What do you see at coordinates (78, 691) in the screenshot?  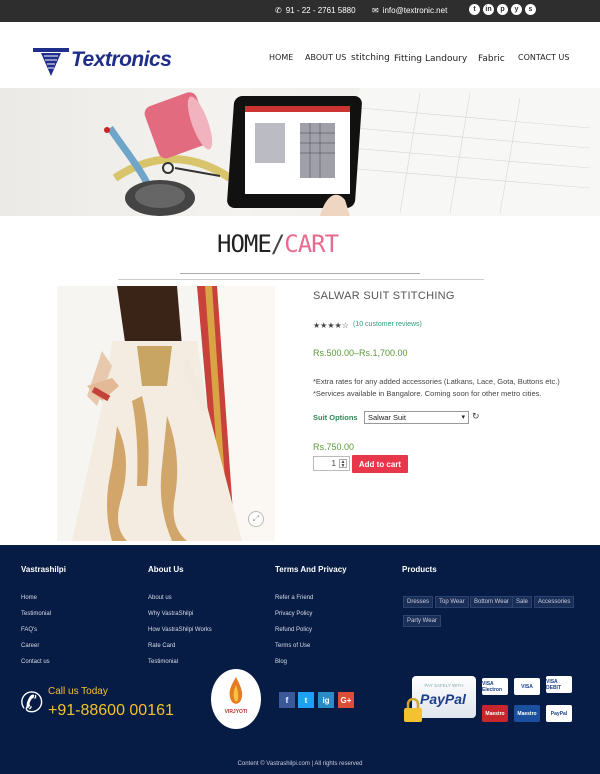 I see `call-us-label: Call us Today` at bounding box center [78, 691].